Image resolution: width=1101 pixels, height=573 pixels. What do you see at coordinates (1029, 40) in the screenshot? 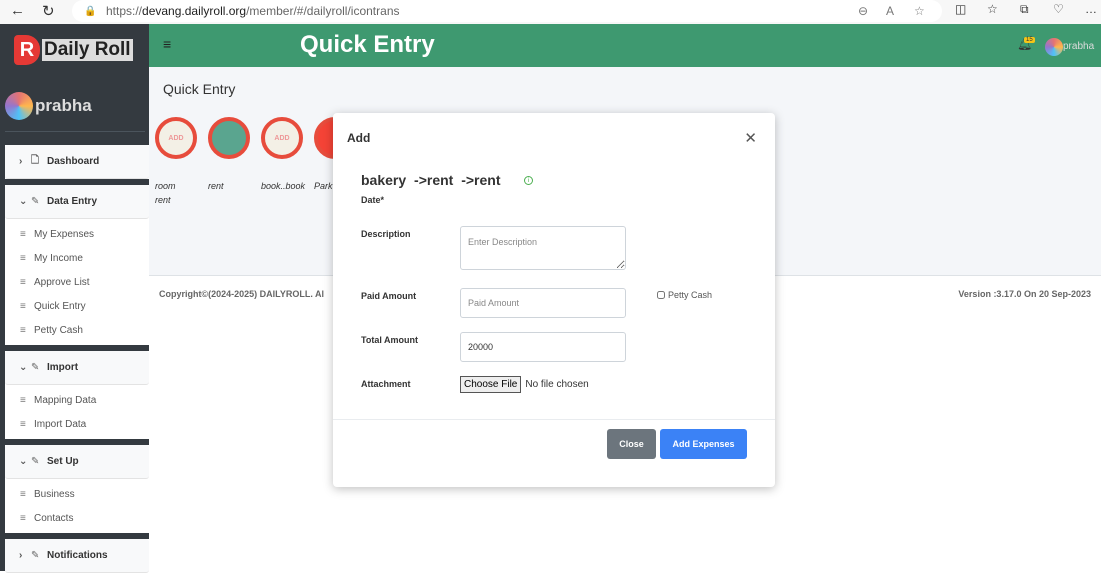
I see `notification-badge: 15` at bounding box center [1029, 40].